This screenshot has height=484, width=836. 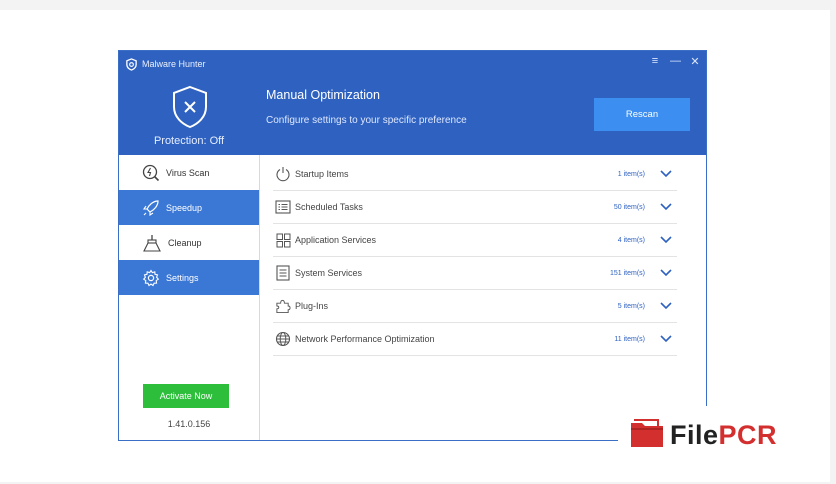 What do you see at coordinates (131, 64) in the screenshot?
I see `app-logo-icon` at bounding box center [131, 64].